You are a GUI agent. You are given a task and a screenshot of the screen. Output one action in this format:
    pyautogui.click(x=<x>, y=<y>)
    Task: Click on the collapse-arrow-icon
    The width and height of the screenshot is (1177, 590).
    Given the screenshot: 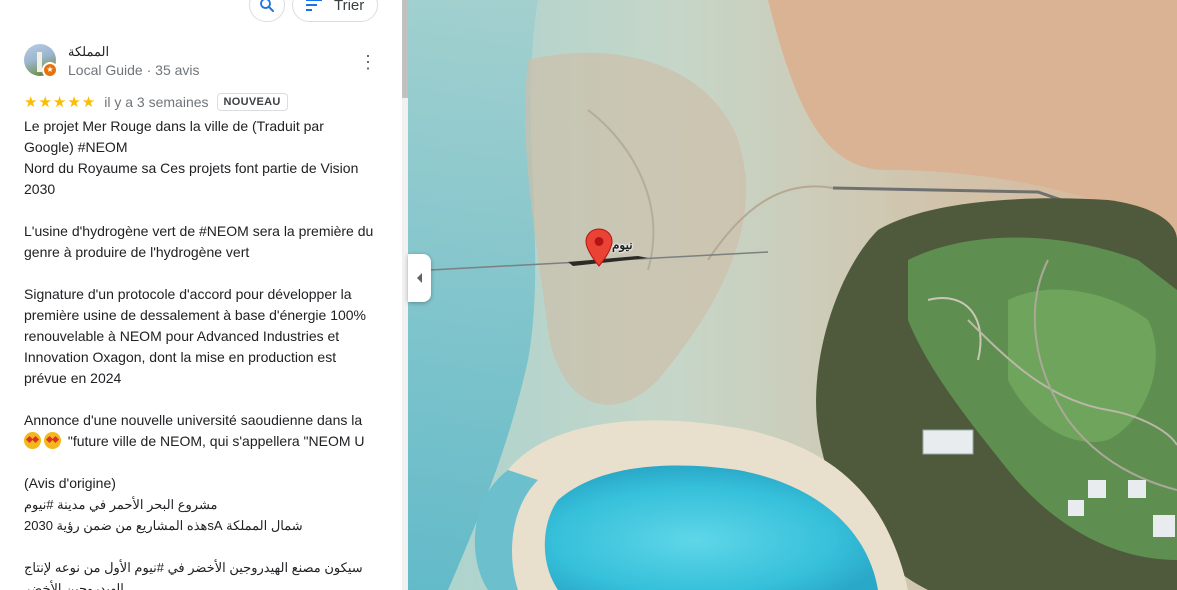 What is the action you would take?
    pyautogui.click(x=419, y=278)
    